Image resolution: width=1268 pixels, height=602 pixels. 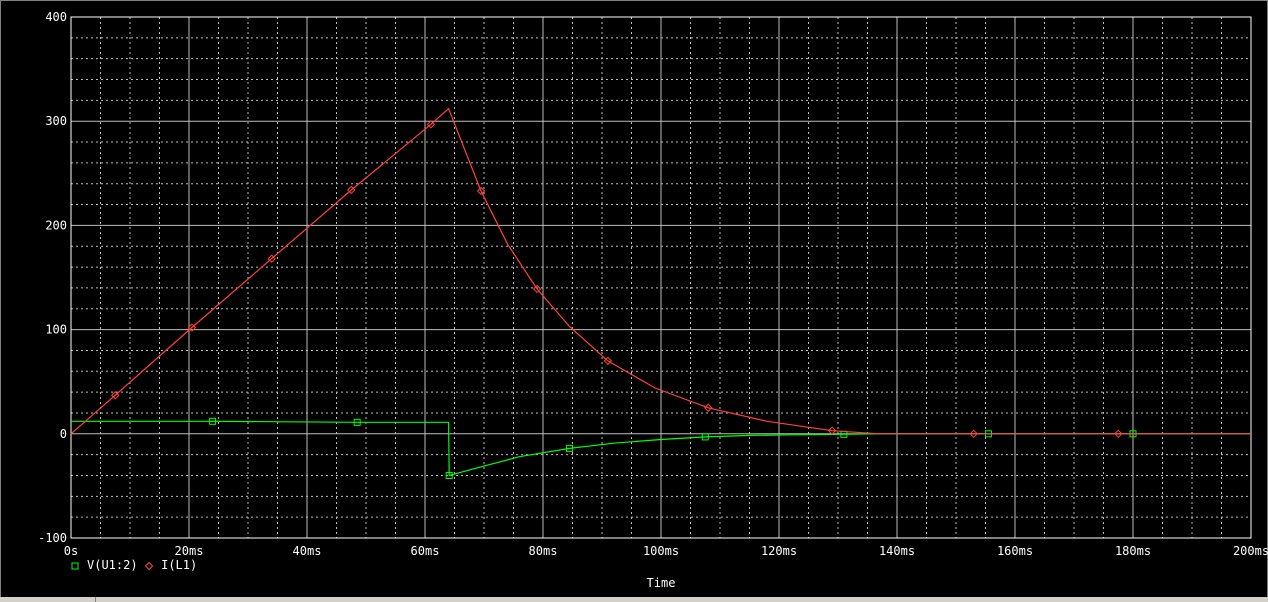 I want to click on y-tick-label: 400, so click(x=56, y=17).